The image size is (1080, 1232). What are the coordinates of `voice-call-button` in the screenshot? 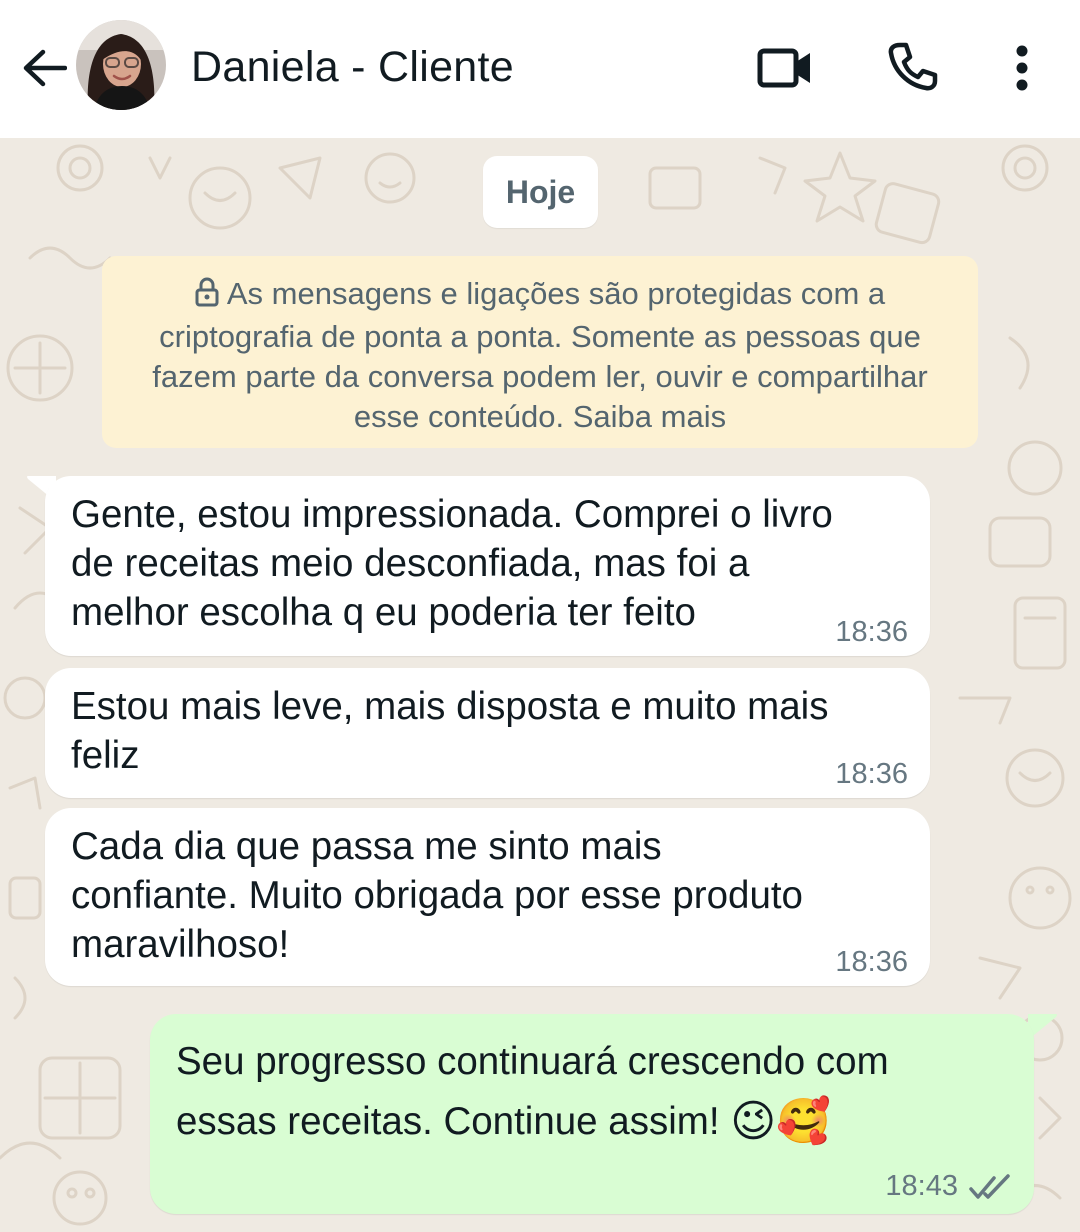 It's located at (912, 67).